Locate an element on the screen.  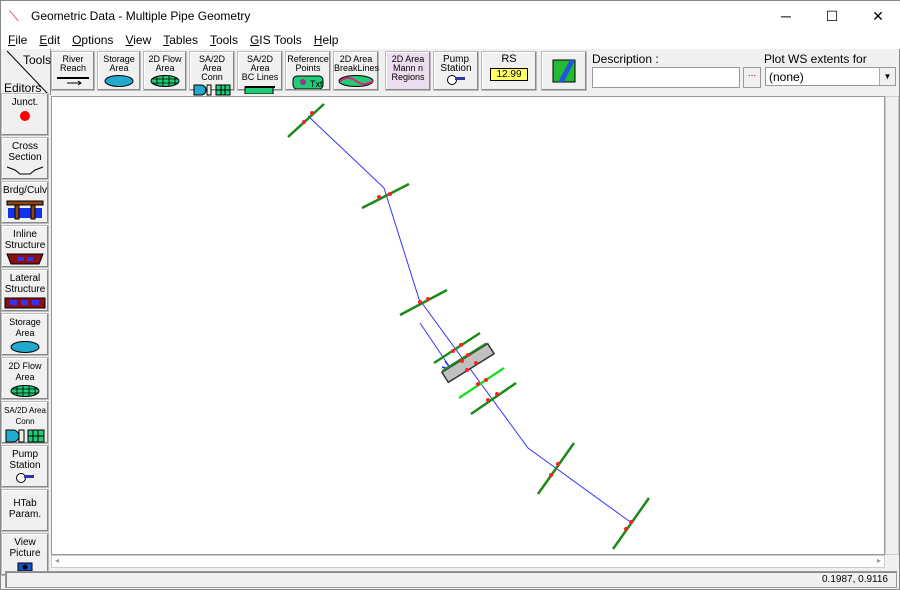
chevron-down-icon: ▼ is located at coordinates (887, 76).